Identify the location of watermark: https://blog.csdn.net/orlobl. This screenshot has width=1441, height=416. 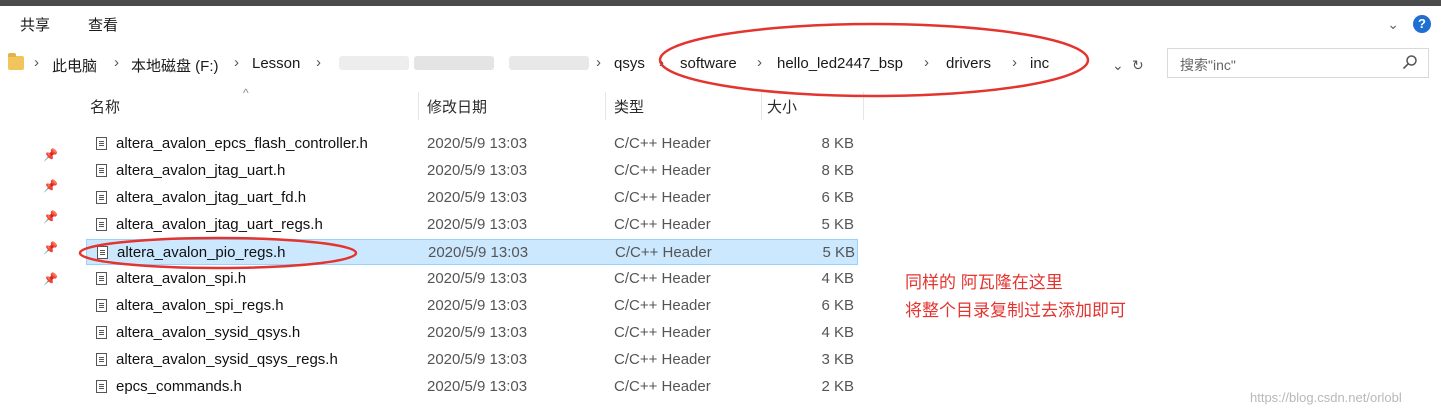
(1326, 397).